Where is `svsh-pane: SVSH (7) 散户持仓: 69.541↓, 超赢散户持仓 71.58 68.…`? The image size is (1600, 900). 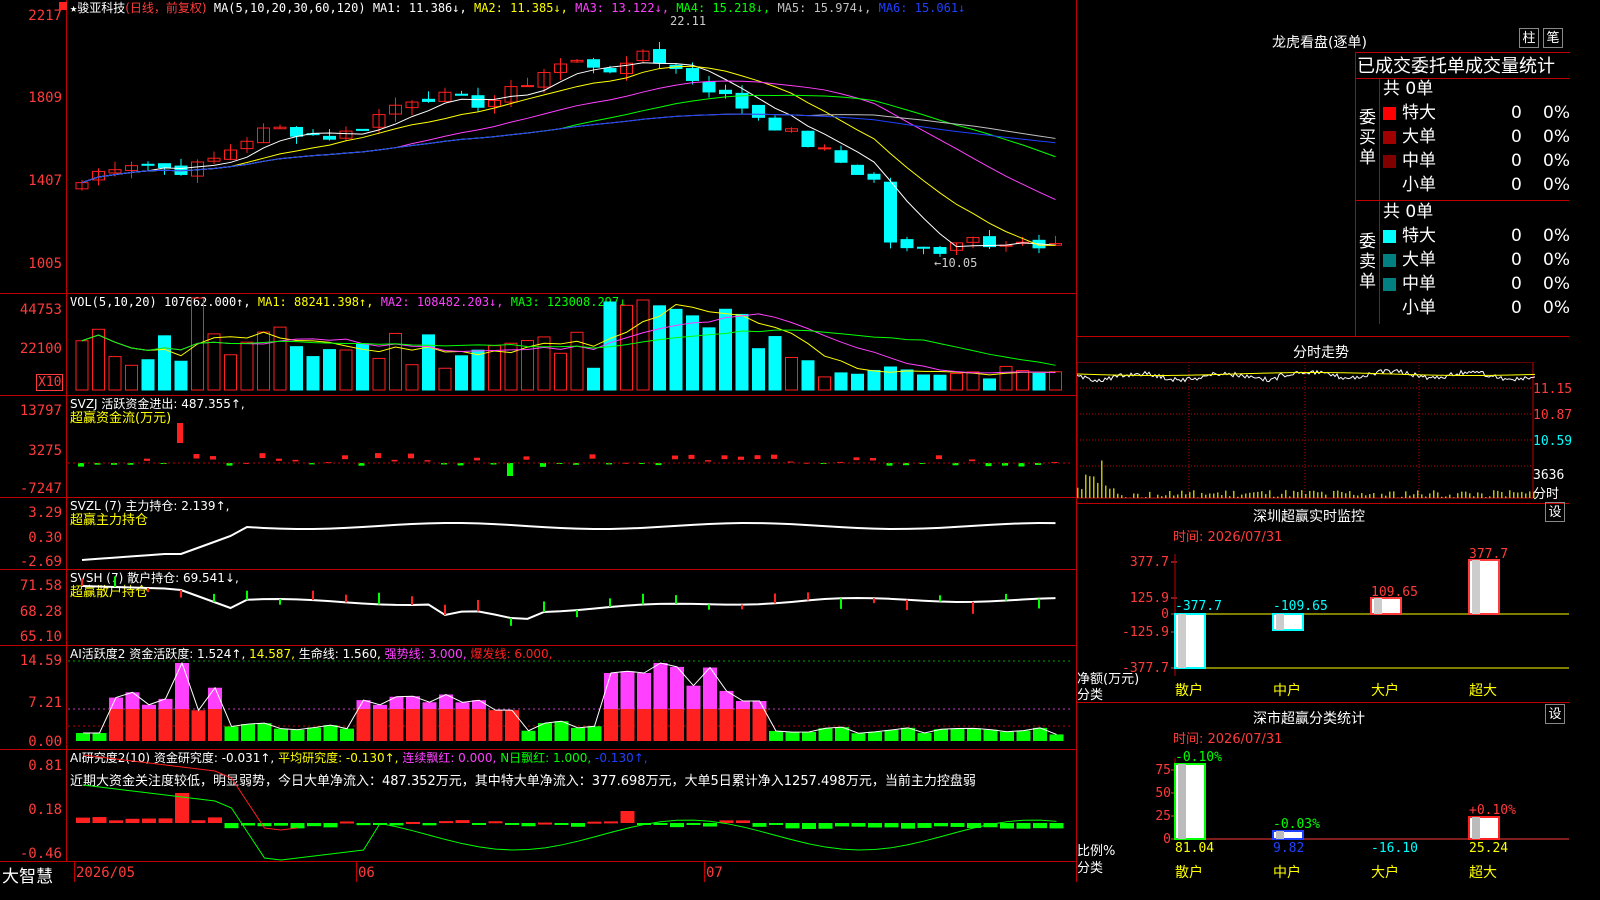
svsh-pane: SVSH (7) 散户持仓: 69.541↓, 超赢散户持仓 71.58 68.… is located at coordinates (538, 608).